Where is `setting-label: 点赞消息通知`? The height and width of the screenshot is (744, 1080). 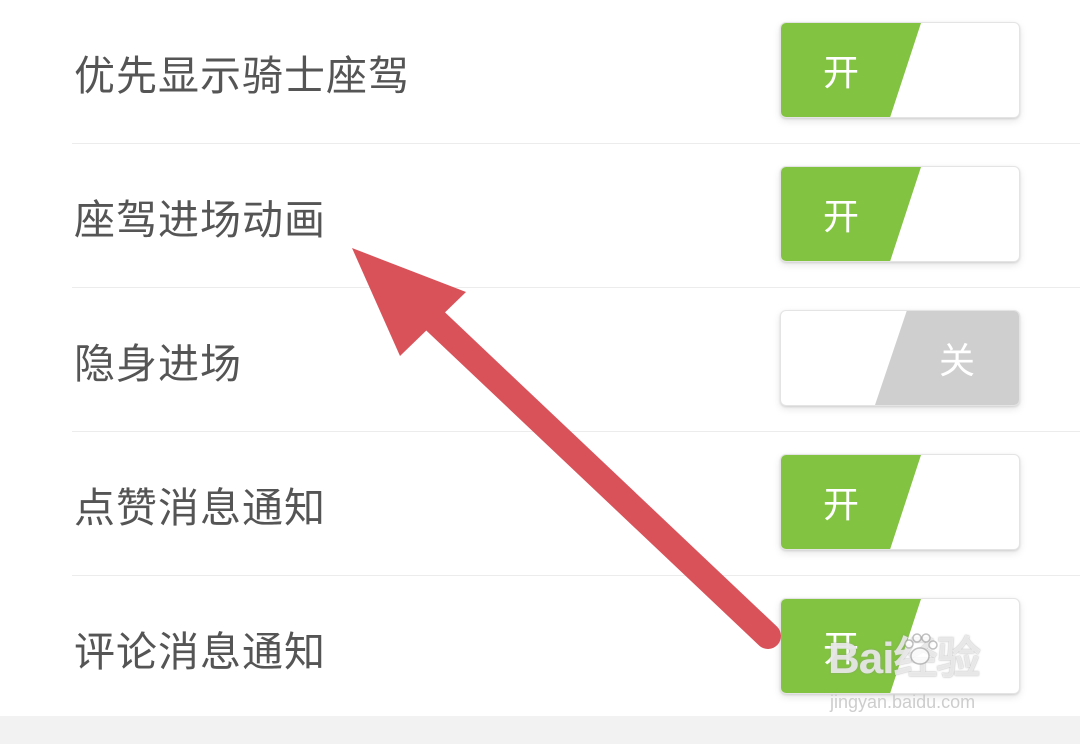 setting-label: 点赞消息通知 is located at coordinates (200, 508).